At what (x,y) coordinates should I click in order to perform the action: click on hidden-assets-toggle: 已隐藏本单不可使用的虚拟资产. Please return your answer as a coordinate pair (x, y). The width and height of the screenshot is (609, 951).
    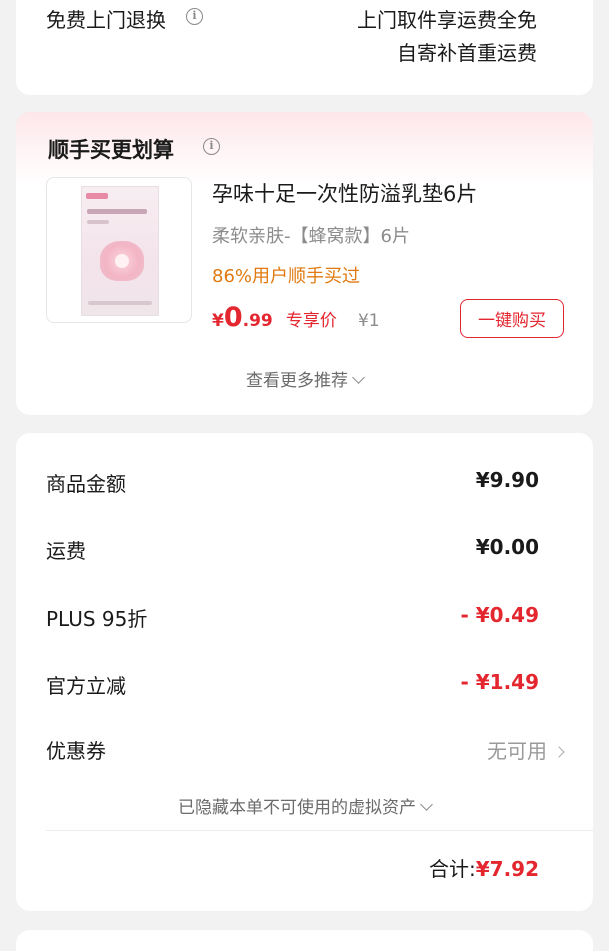
    Looking at the image, I should click on (304, 805).